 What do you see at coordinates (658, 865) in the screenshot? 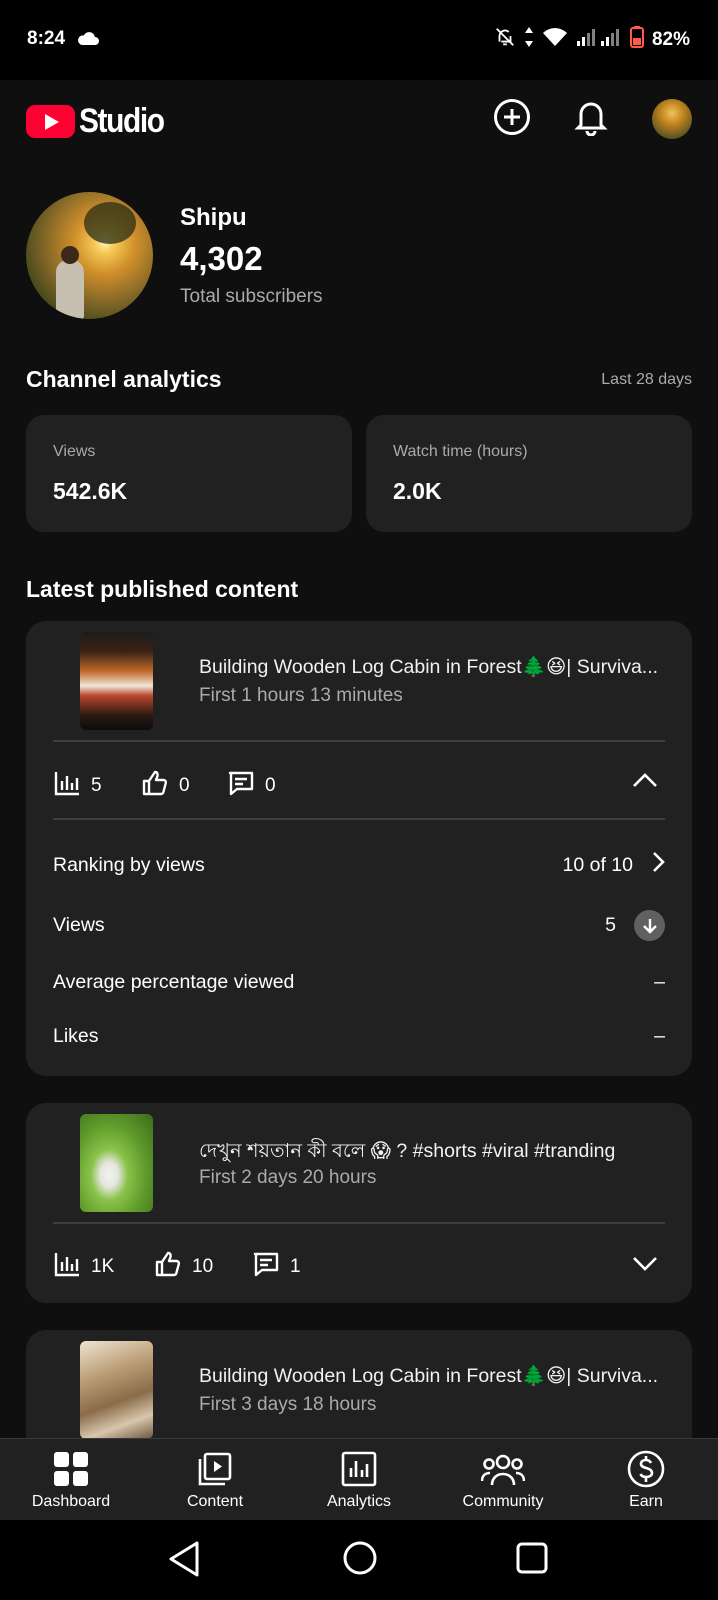
I see `chevron-right-icon` at bounding box center [658, 865].